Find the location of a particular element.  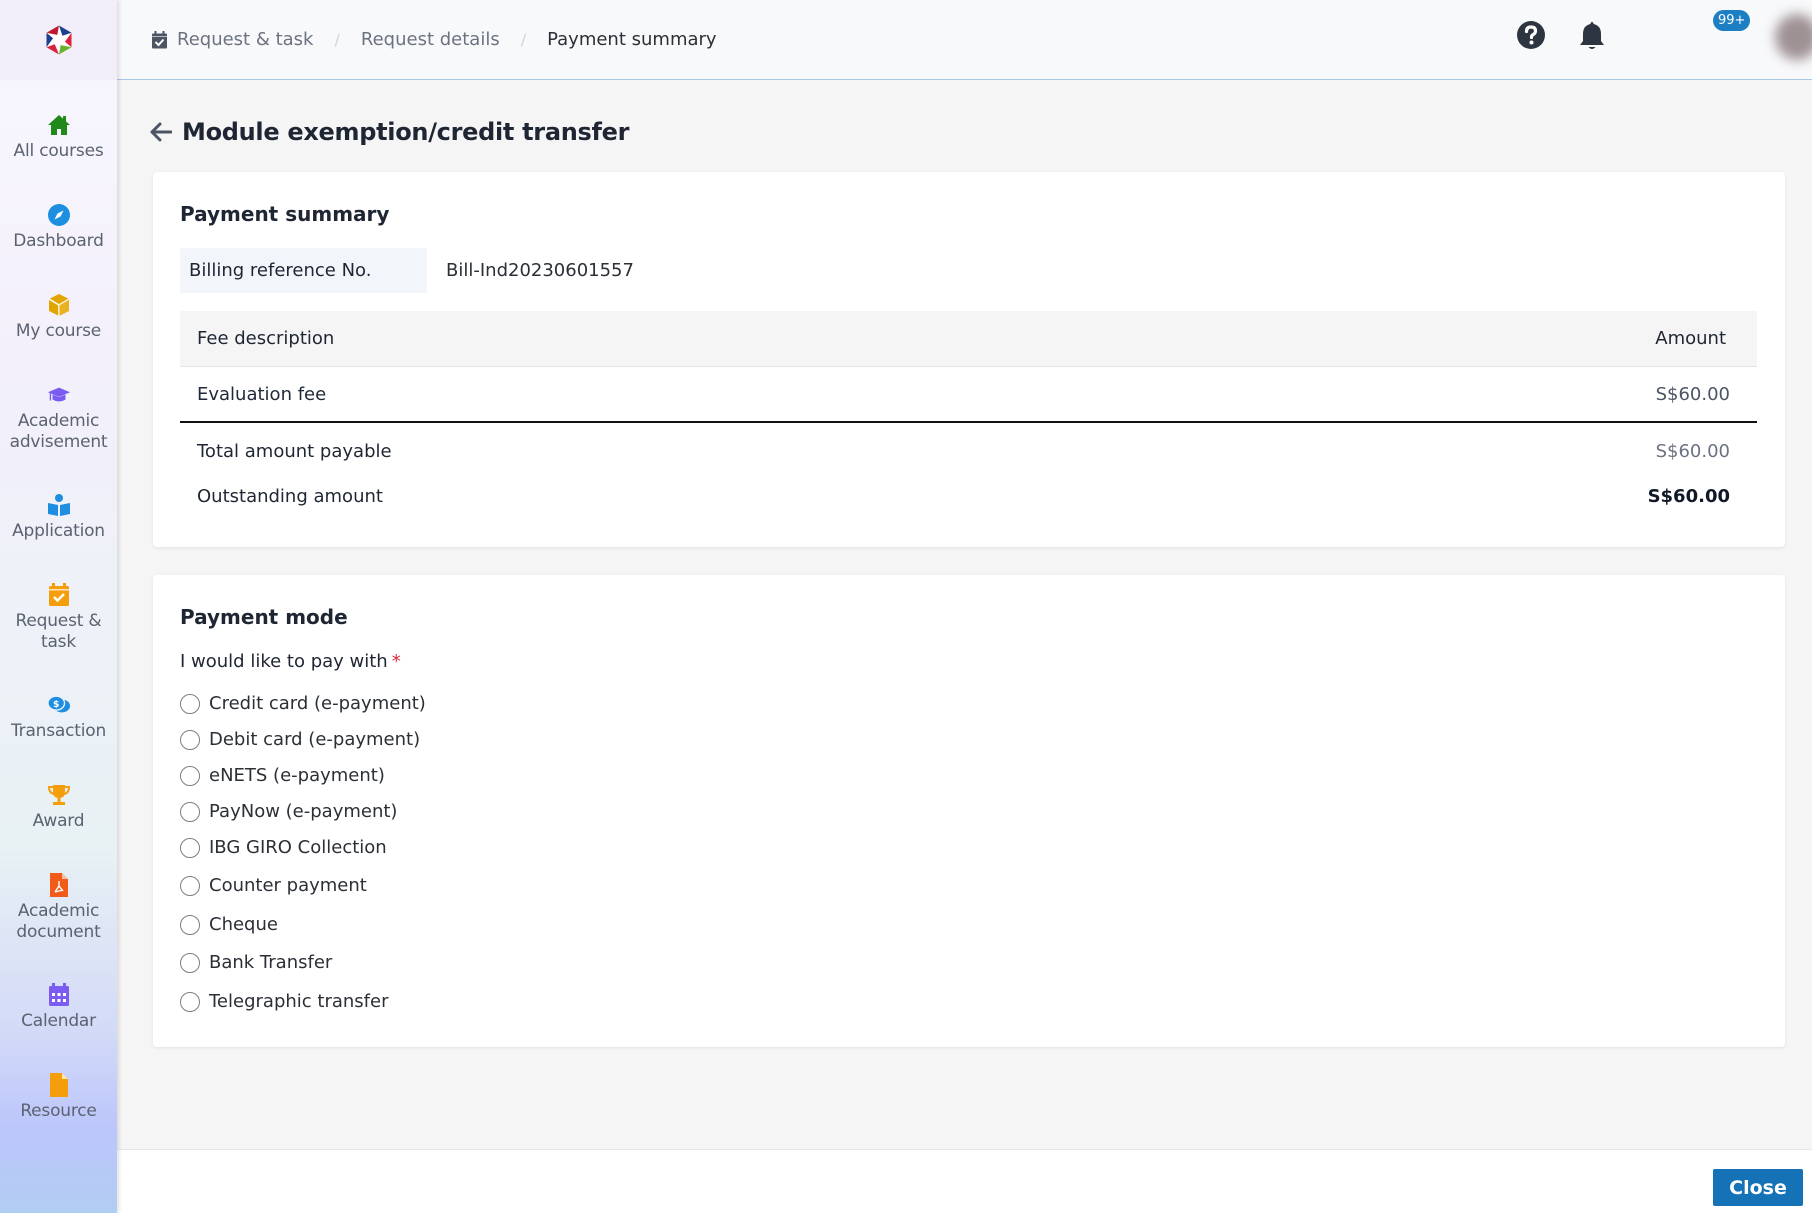

payment-mode-title: Payment mode is located at coordinates (264, 617).